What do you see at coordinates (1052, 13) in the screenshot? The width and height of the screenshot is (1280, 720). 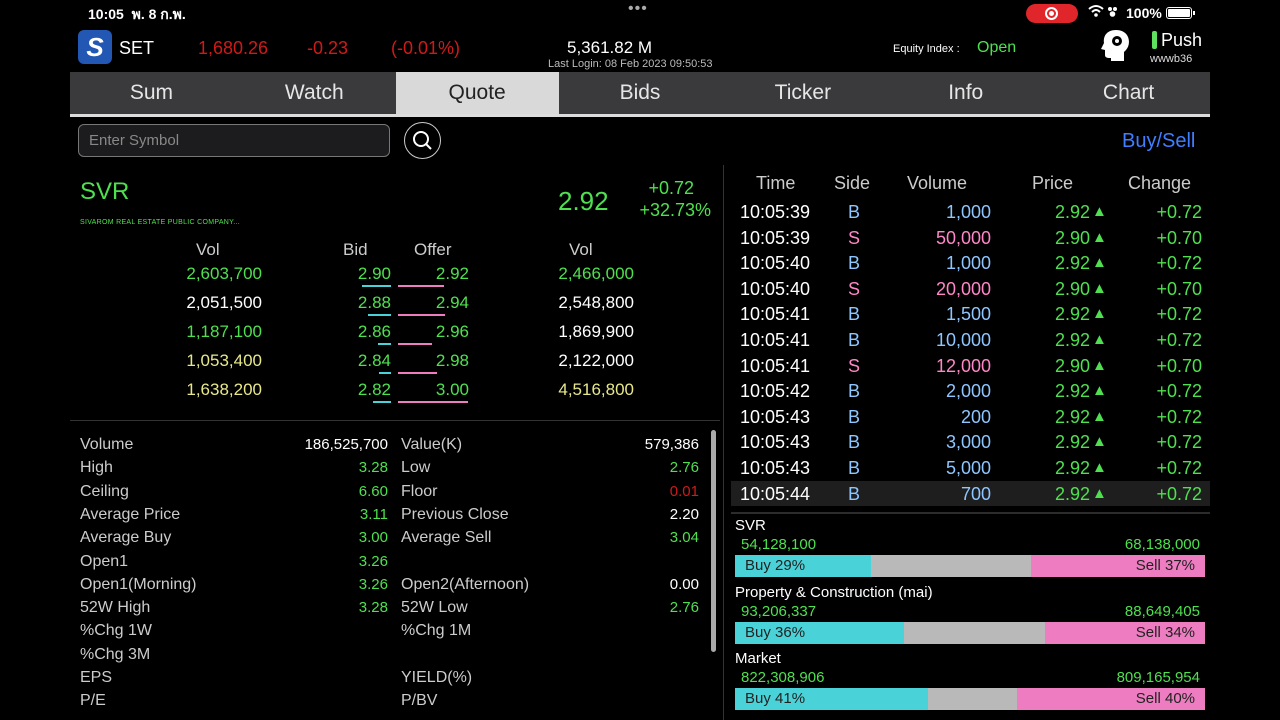 I see `screen-record-icon` at bounding box center [1052, 13].